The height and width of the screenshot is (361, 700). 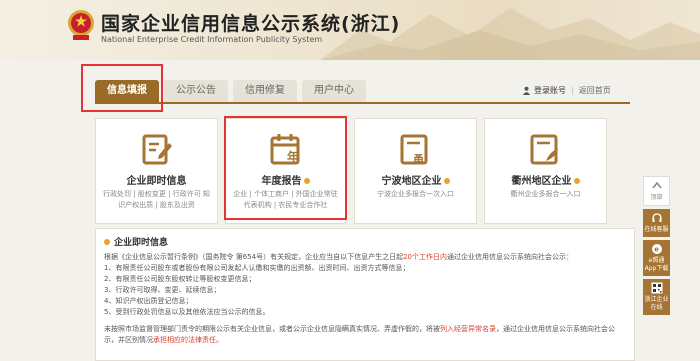 What do you see at coordinates (196, 91) in the screenshot?
I see `tab-public-notice: 公示公告` at bounding box center [196, 91].